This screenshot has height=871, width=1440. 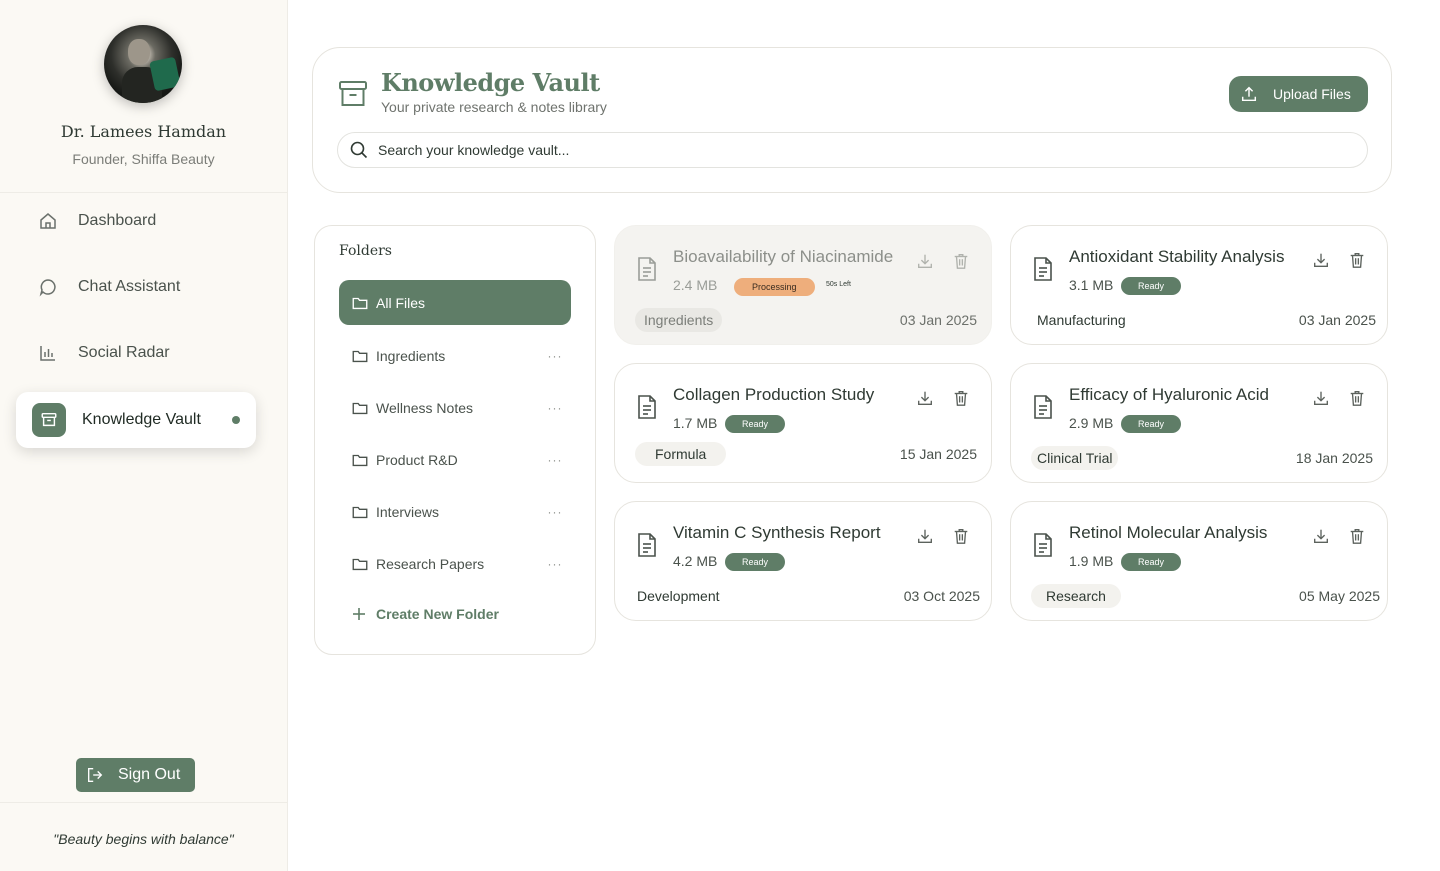 I want to click on nav-label: Chat Assistant, so click(x=129, y=286).